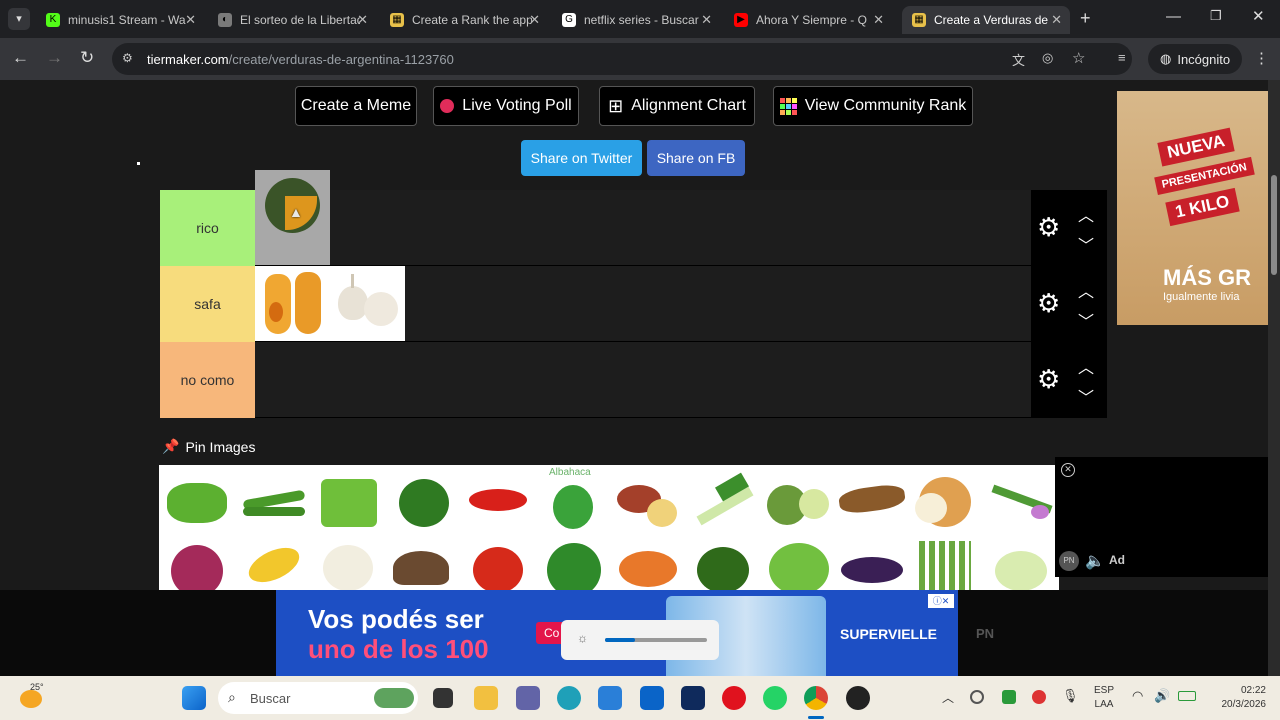 The height and width of the screenshot is (720, 1280). Describe the element at coordinates (422, 502) in the screenshot. I see `chard-image` at that location.